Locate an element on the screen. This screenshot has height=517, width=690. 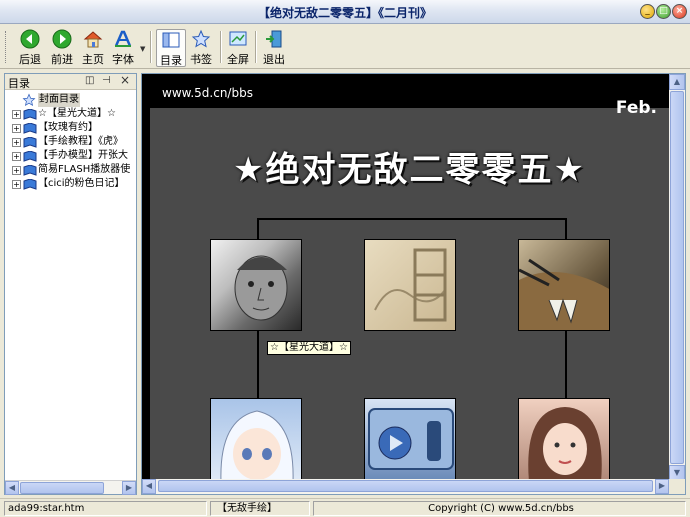
back-label: 后退 is located at coordinates (30, 59).